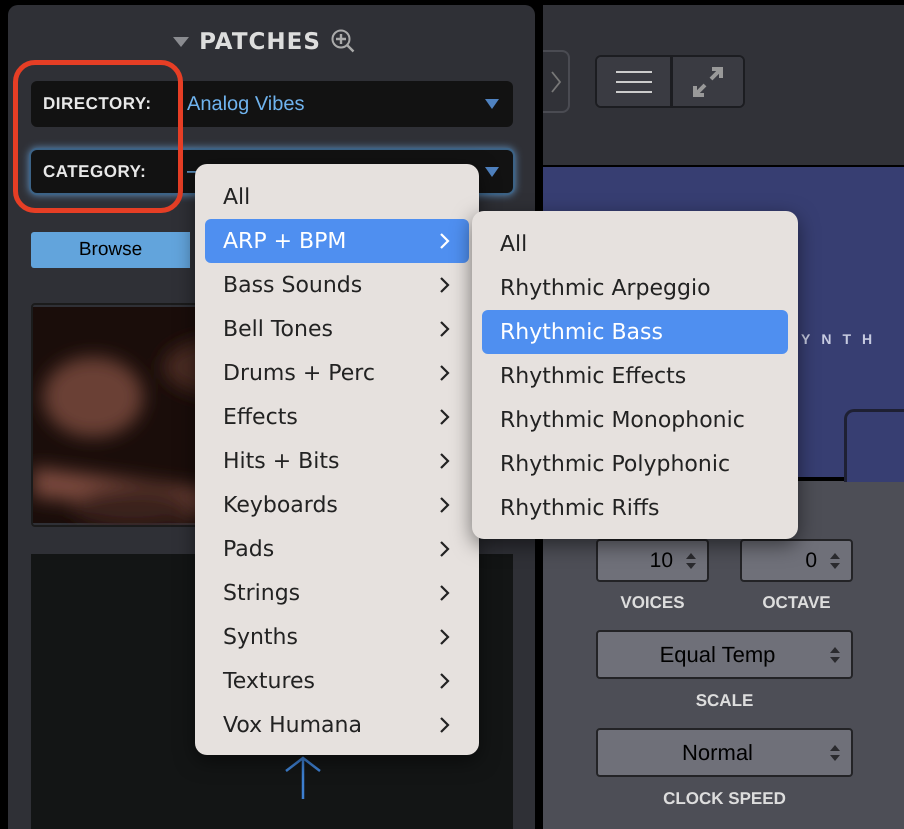 Image resolution: width=904 pixels, height=829 pixels. What do you see at coordinates (842, 339) in the screenshot?
I see `banner-title: YNTH` at bounding box center [842, 339].